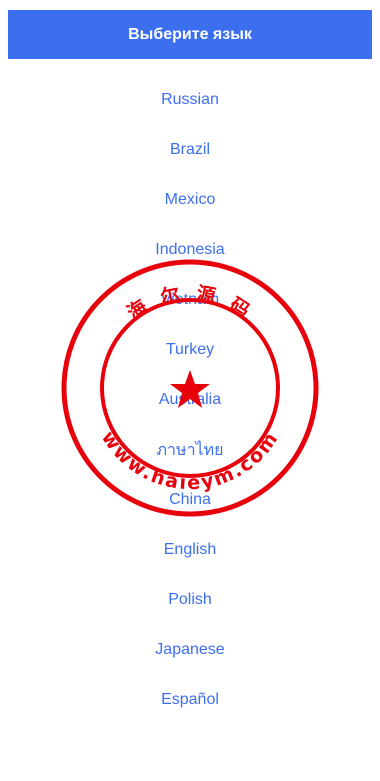  Describe the element at coordinates (190, 200) in the screenshot. I see `language-option-mexico: Mexico` at that location.